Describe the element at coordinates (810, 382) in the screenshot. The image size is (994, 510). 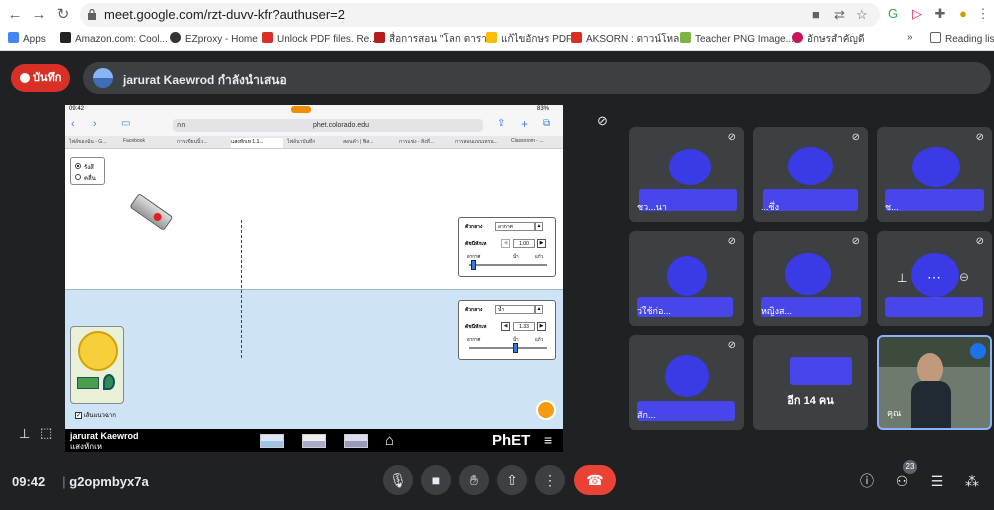
I see `more-participants-tile: อีก 14 คน` at that location.